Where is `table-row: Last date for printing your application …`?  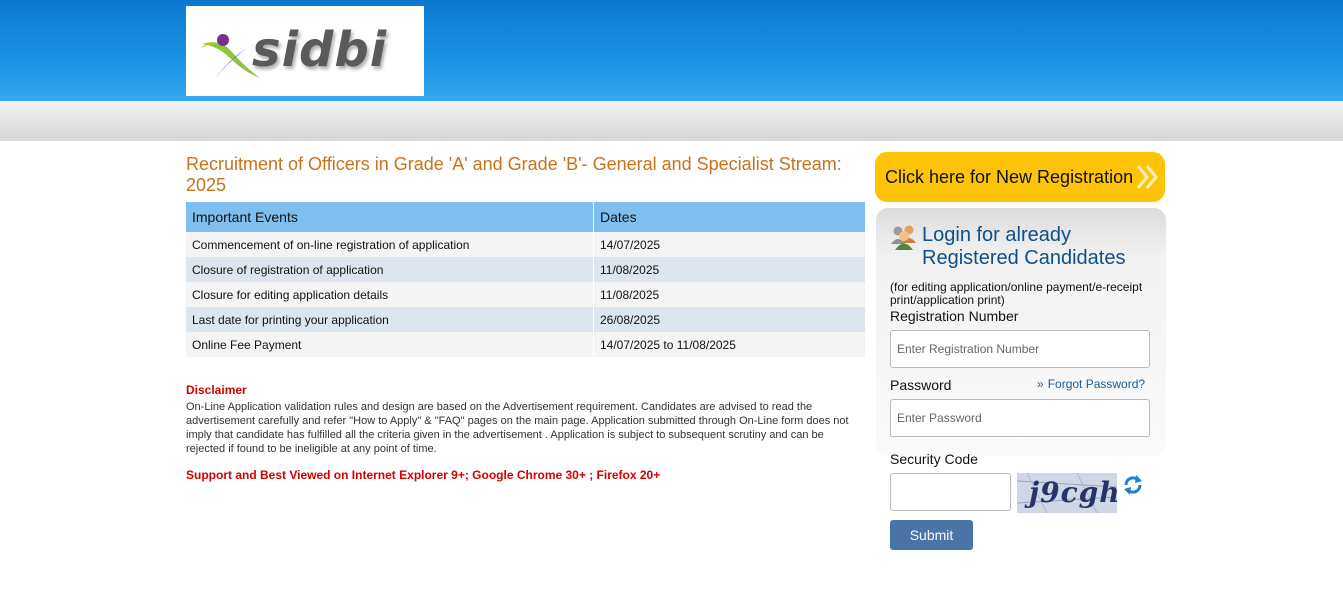 table-row: Last date for printing your application … is located at coordinates (526, 319).